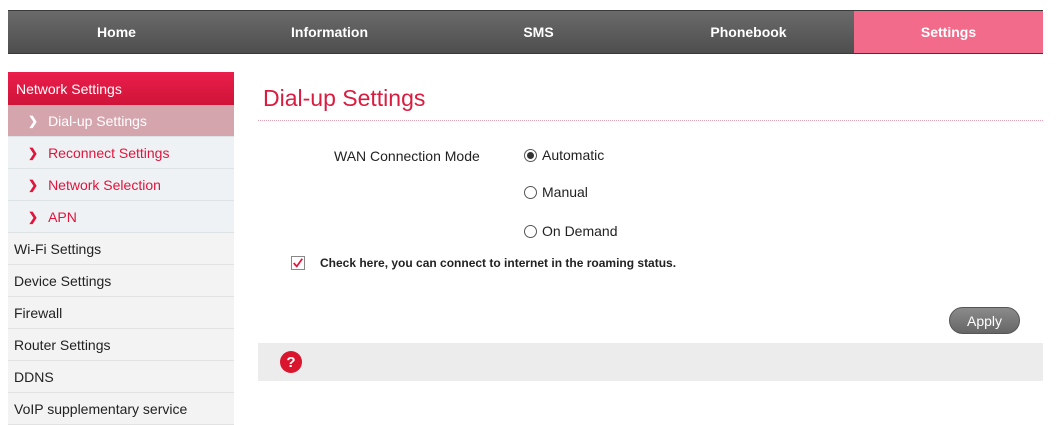 This screenshot has height=425, width=1059. What do you see at coordinates (121, 377) in the screenshot?
I see `sidebar-item-ddns: DDNS` at bounding box center [121, 377].